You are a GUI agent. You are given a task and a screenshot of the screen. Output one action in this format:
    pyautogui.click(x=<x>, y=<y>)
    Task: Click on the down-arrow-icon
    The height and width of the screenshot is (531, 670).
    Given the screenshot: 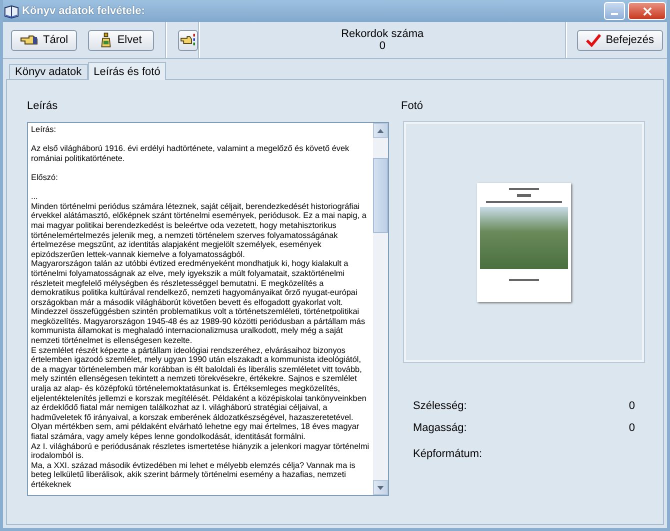 What is the action you would take?
    pyautogui.click(x=380, y=488)
    